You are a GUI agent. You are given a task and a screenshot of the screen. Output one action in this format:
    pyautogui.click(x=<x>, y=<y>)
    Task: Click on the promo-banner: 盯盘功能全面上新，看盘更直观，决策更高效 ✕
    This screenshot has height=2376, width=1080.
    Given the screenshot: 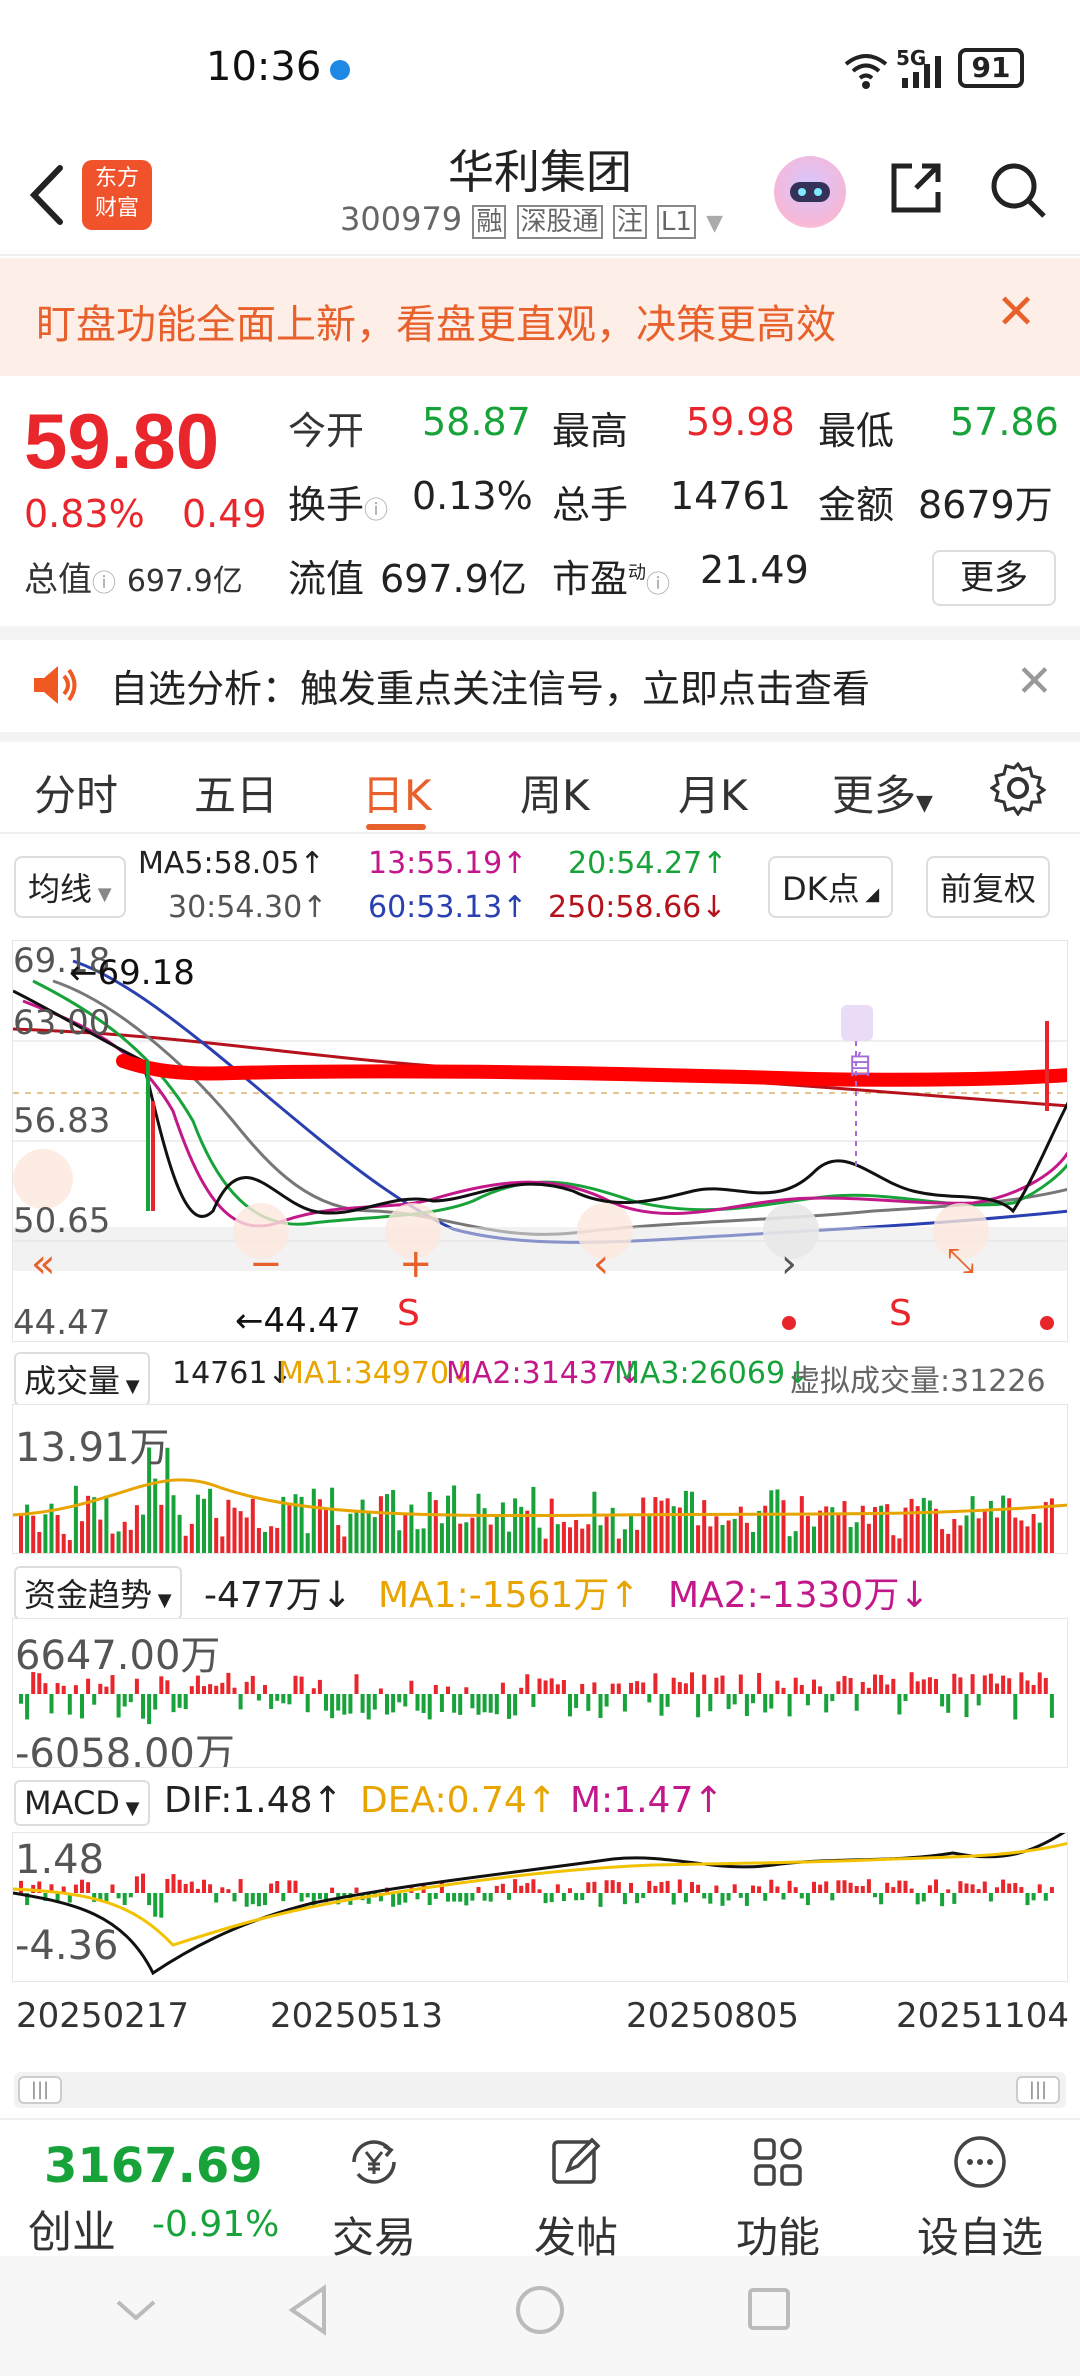 What is the action you would take?
    pyautogui.click(x=540, y=317)
    